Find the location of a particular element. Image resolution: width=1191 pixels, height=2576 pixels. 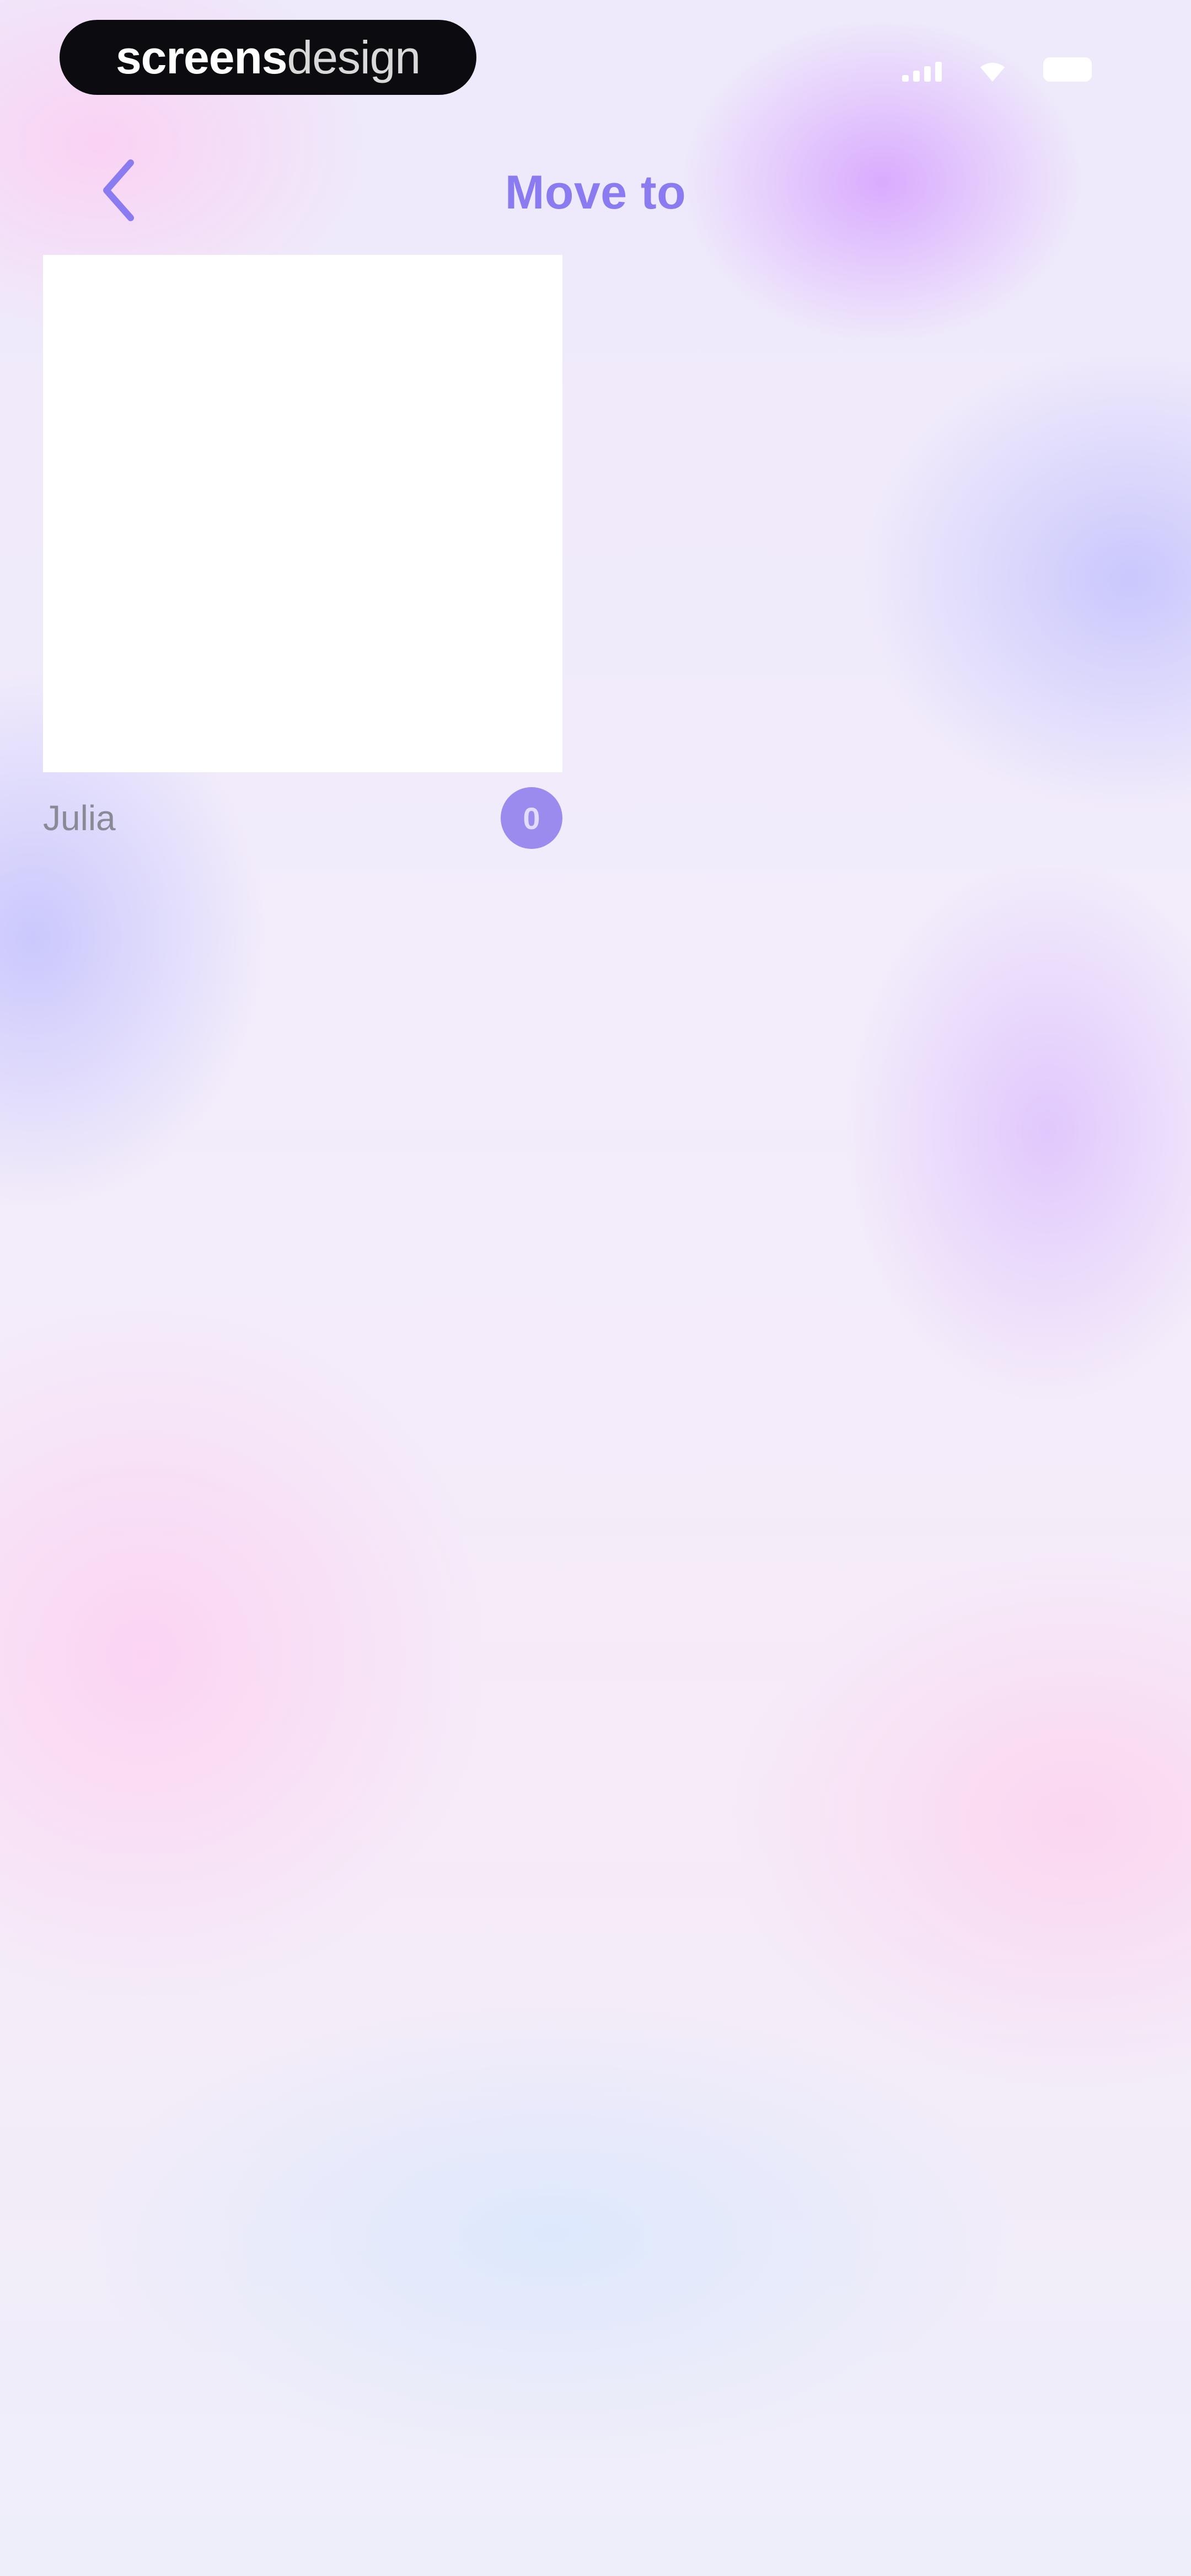

status-bar: screensdesign is located at coordinates (595, 63).